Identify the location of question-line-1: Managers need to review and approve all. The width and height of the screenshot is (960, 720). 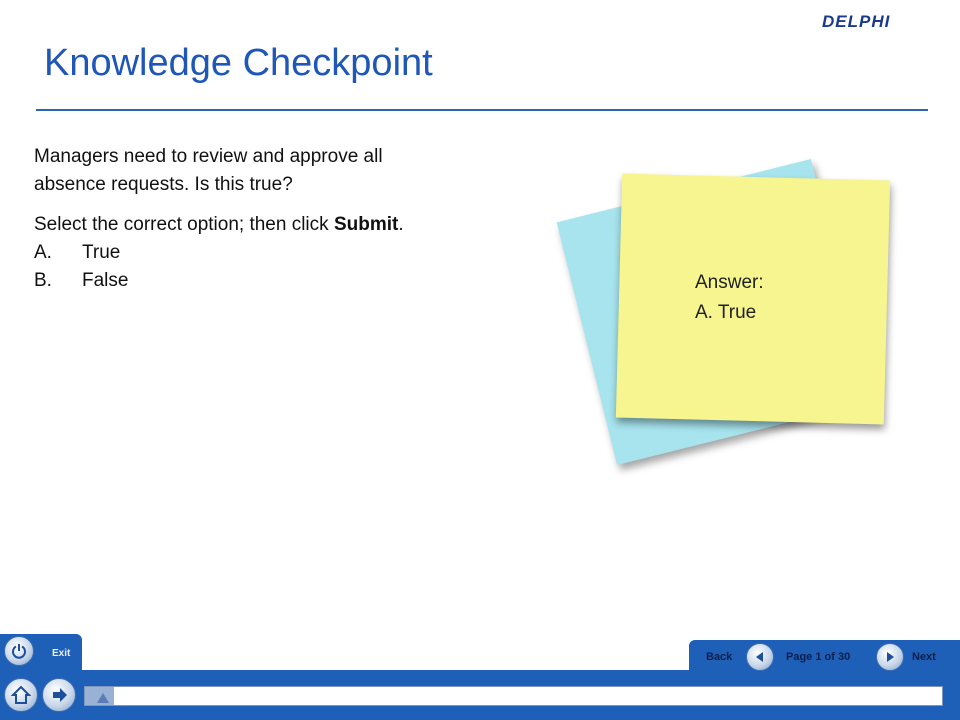
(208, 156).